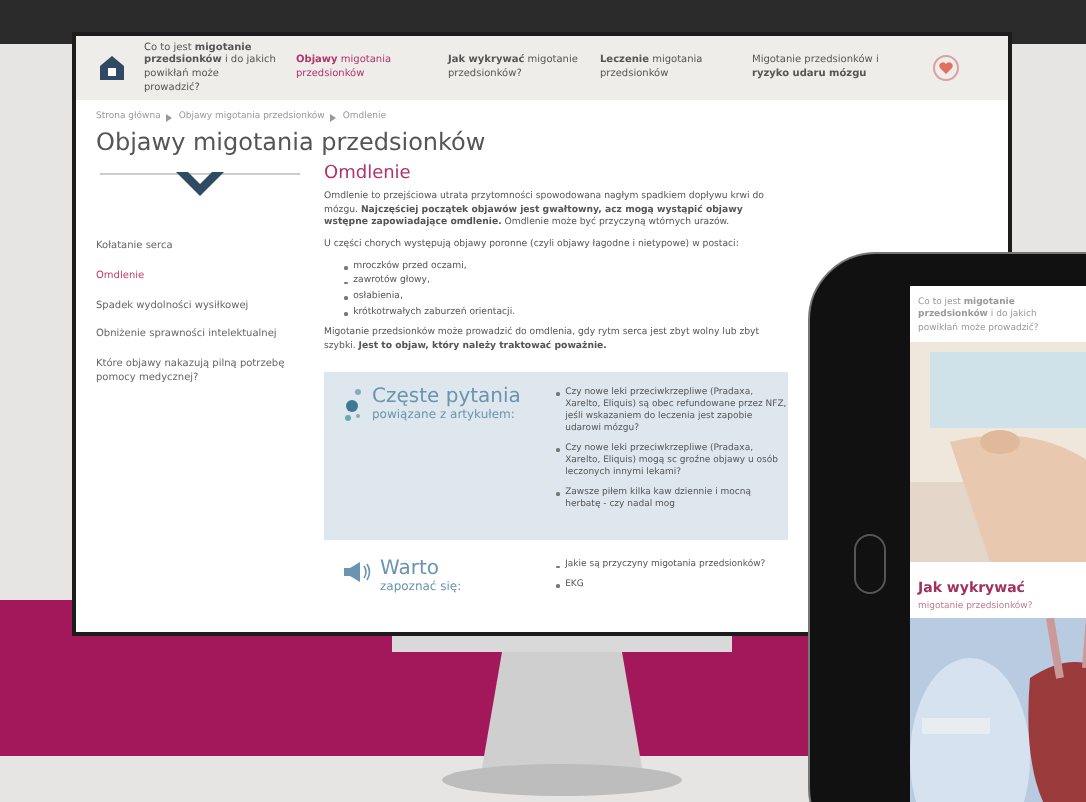 The height and width of the screenshot is (802, 1086). What do you see at coordinates (291, 143) in the screenshot?
I see `page-title: Objawy migotania przedsionków` at bounding box center [291, 143].